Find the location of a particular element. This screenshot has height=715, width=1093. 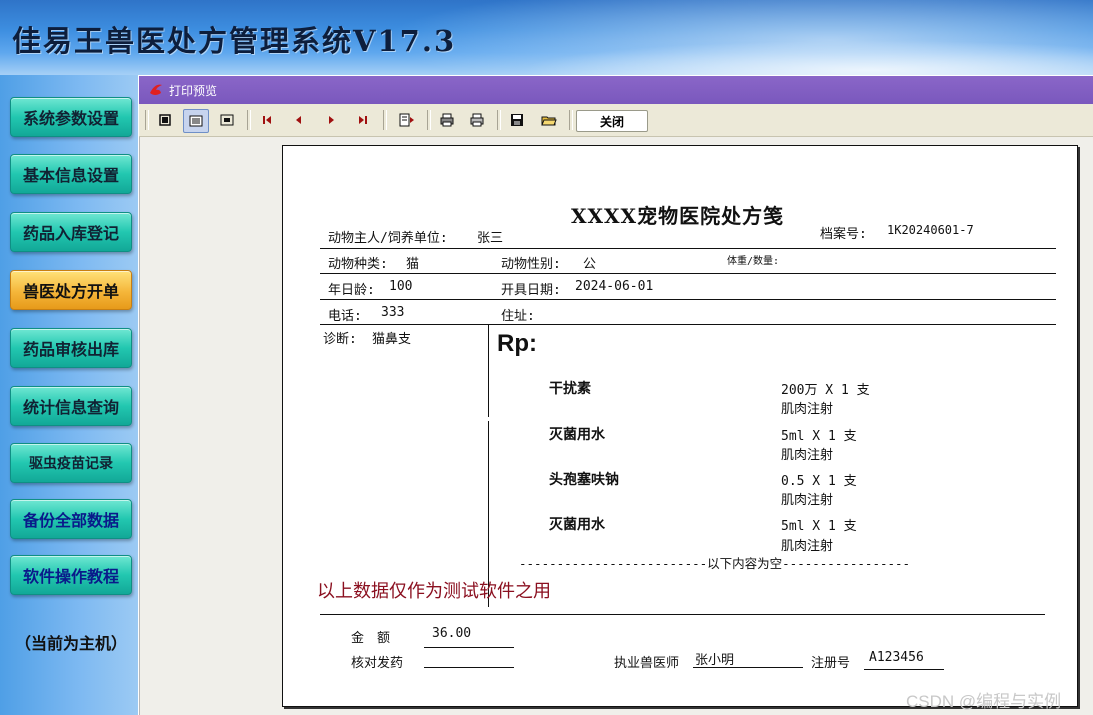

species-label: 动物种类: is located at coordinates (358, 264).